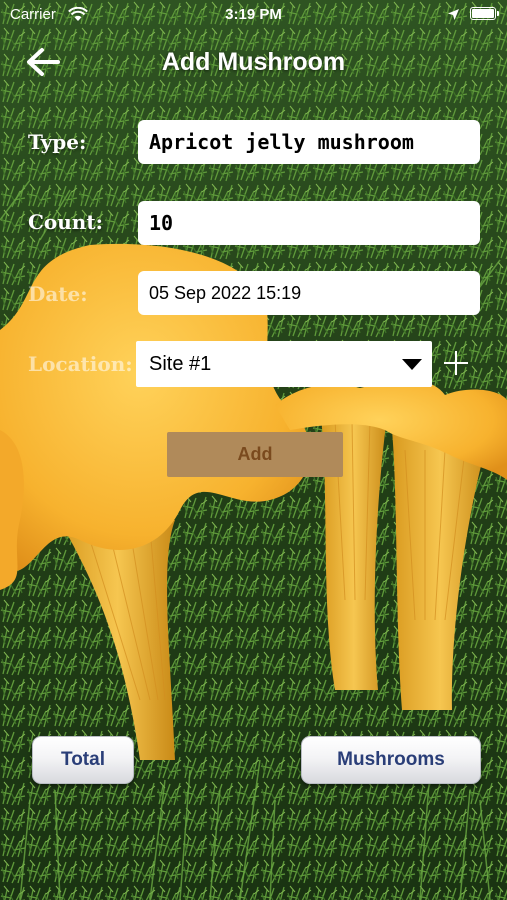 Image resolution: width=507 pixels, height=900 pixels. What do you see at coordinates (58, 294) in the screenshot?
I see `date-label: Date:` at bounding box center [58, 294].